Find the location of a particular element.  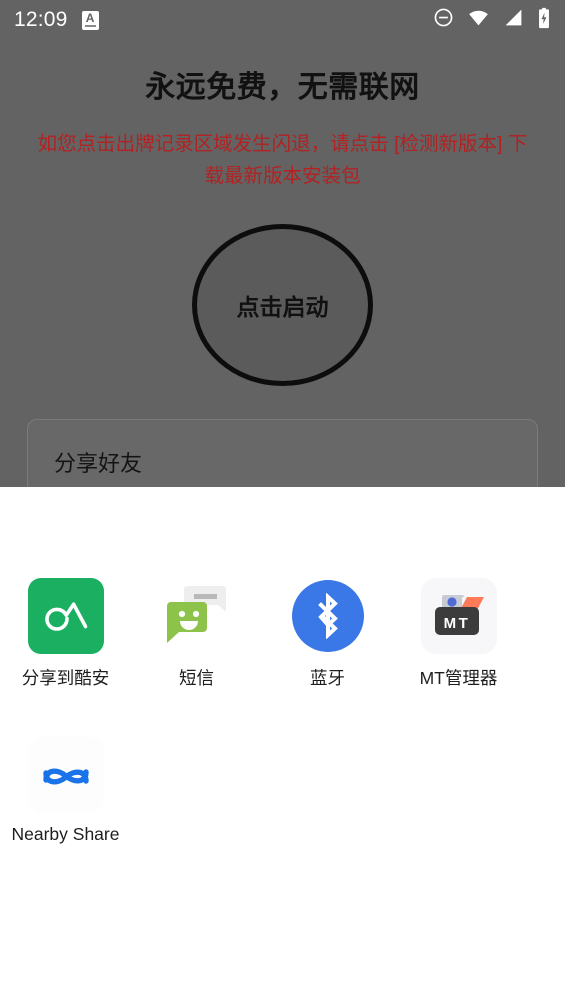

sms-icon is located at coordinates (197, 616).